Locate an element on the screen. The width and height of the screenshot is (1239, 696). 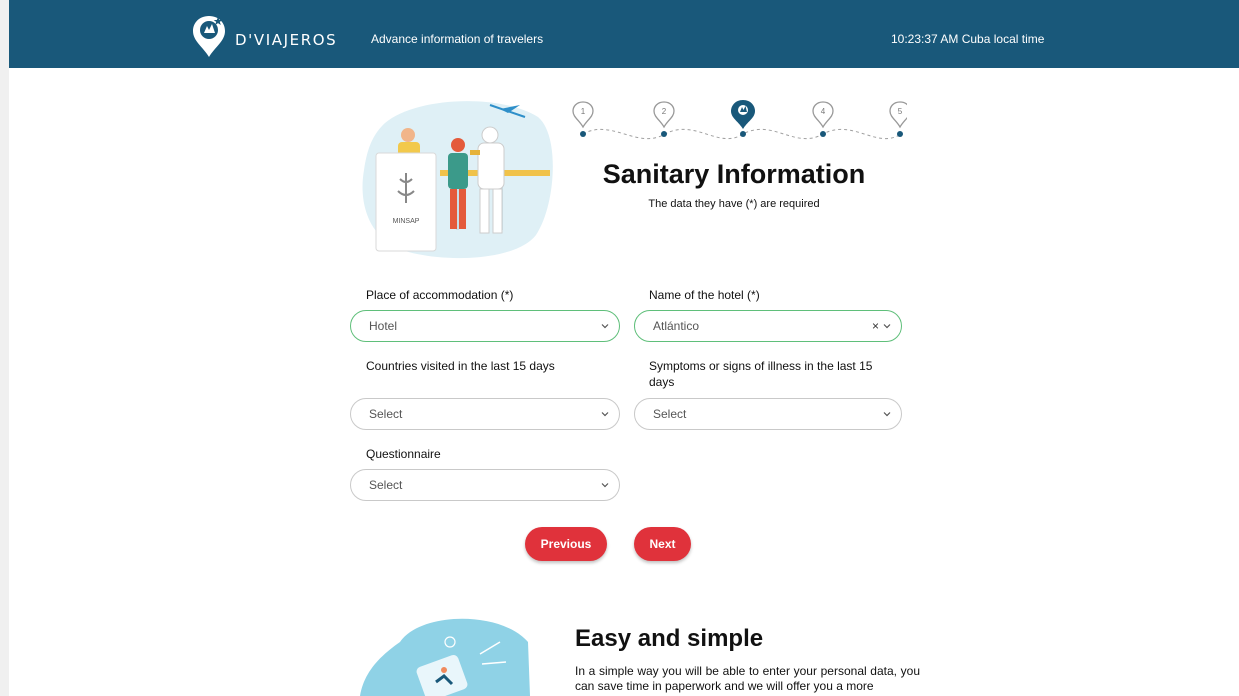
accommodation-select: Hotel is located at coordinates (485, 326).